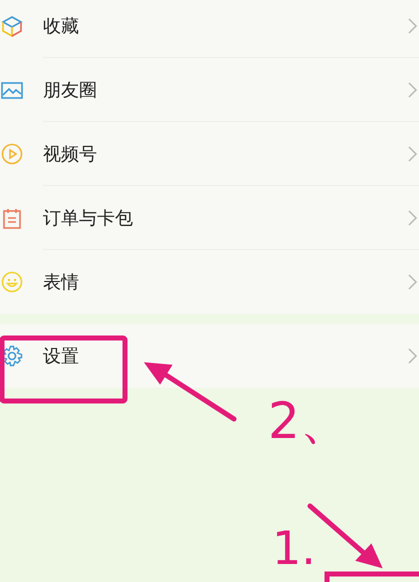  I want to click on image-icon, so click(12, 90).